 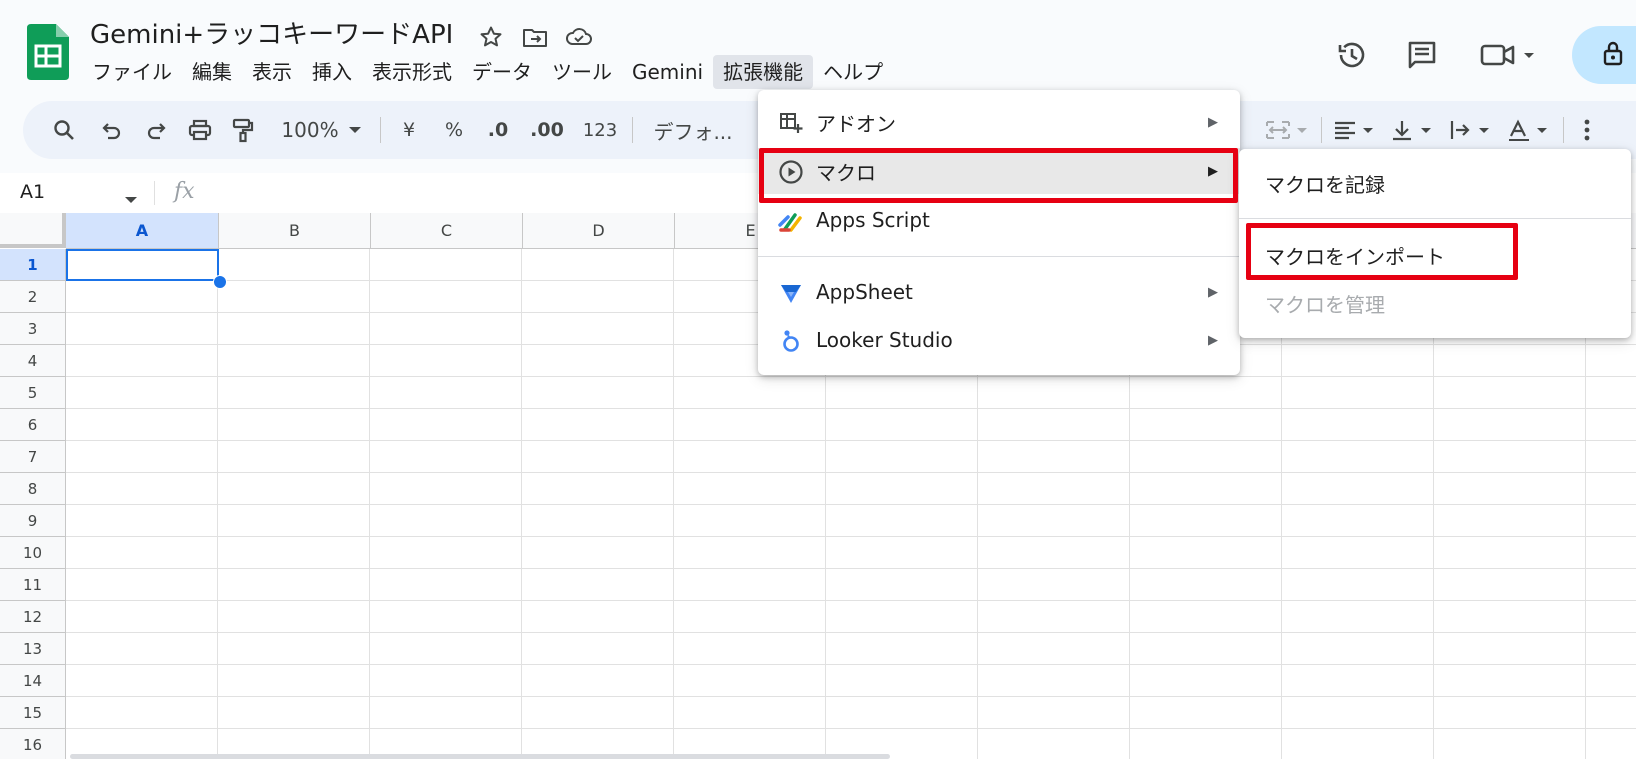 What do you see at coordinates (33, 393) in the screenshot?
I see `row-header: 5` at bounding box center [33, 393].